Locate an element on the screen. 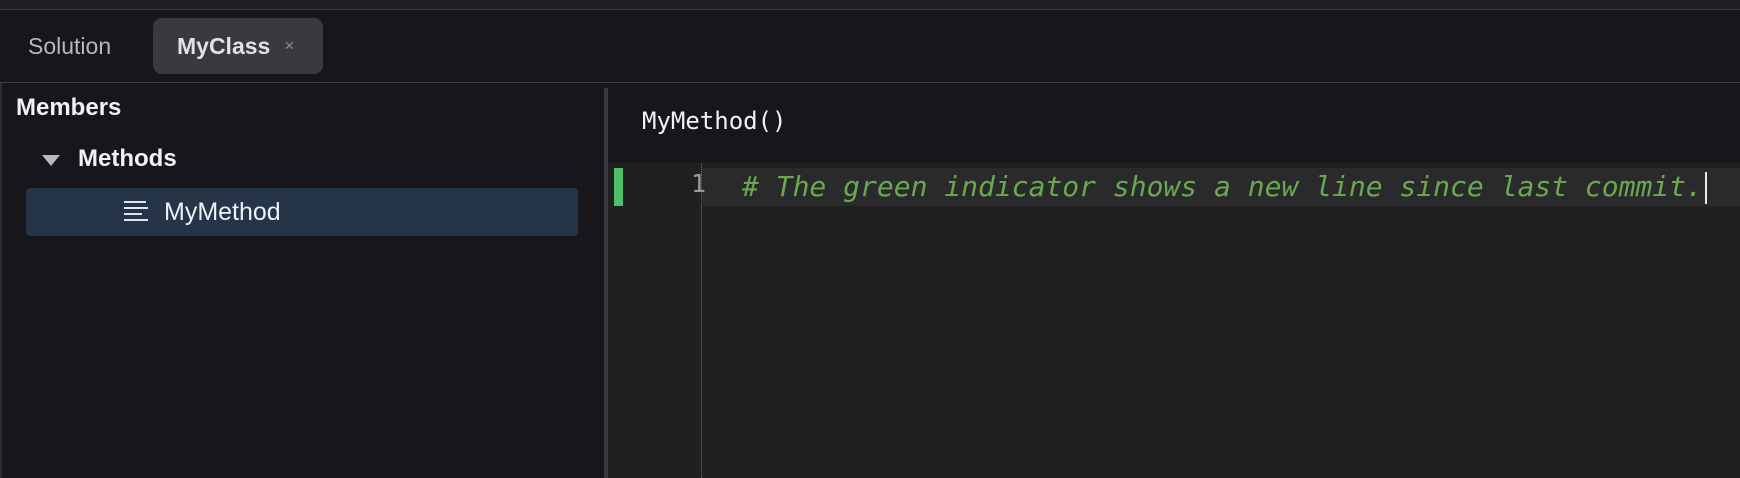  editor-header: MyMethod() is located at coordinates (1174, 123).